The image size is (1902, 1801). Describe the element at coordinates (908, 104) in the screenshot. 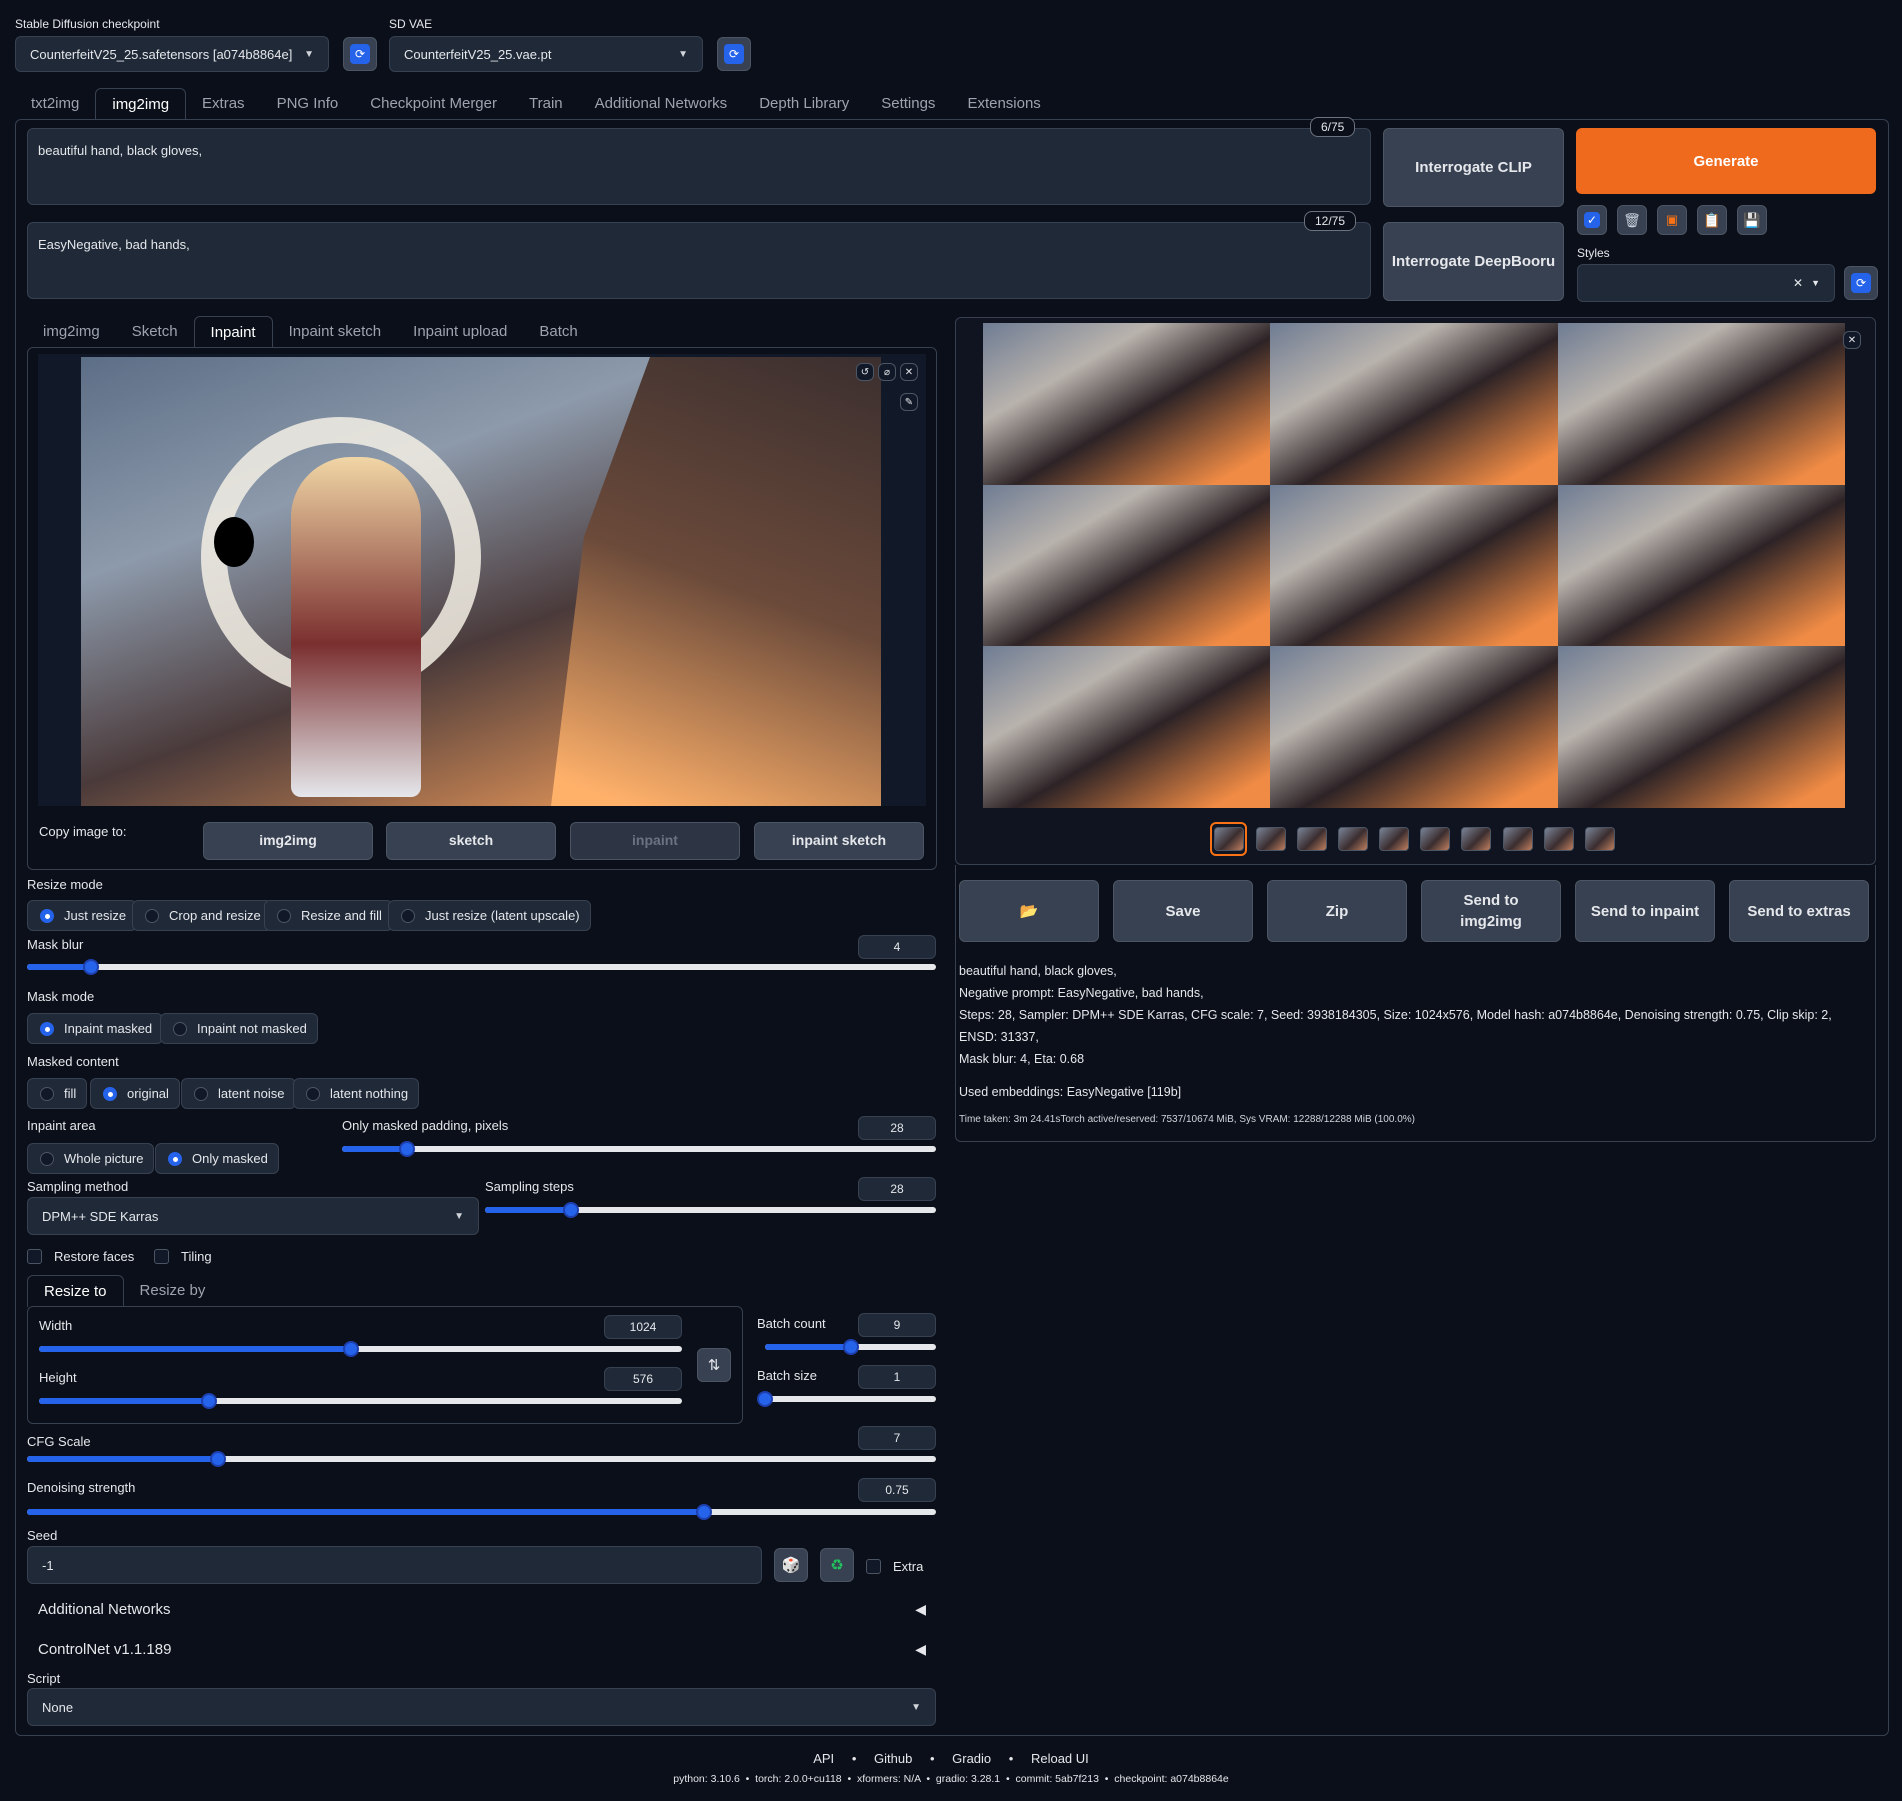

I see `tab-settings: Settings` at that location.